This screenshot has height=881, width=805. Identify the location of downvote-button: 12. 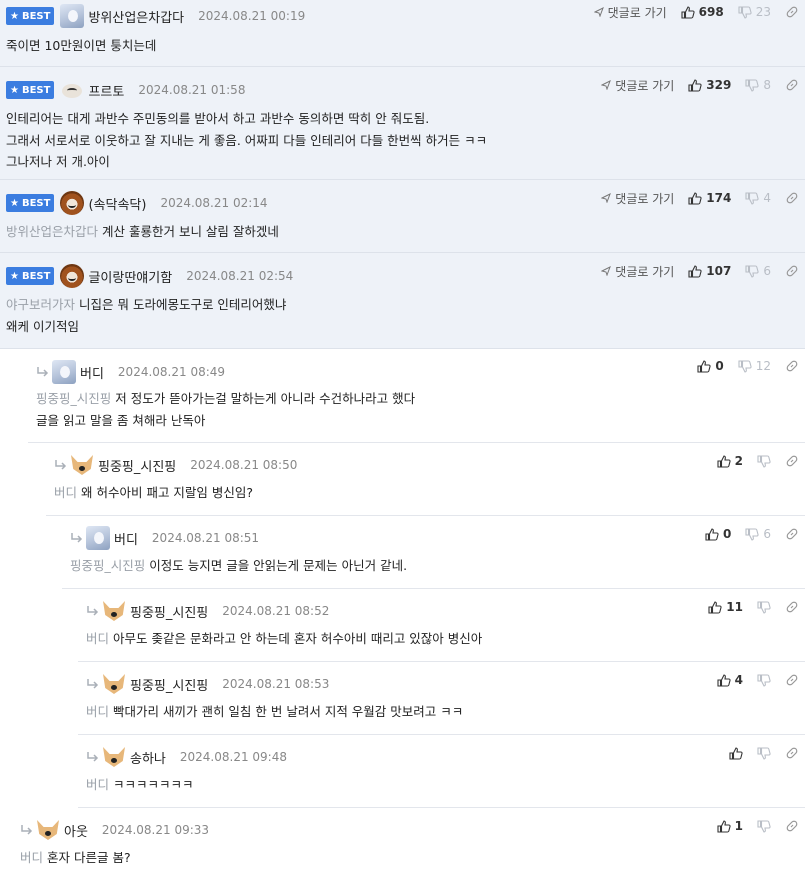
(754, 366).